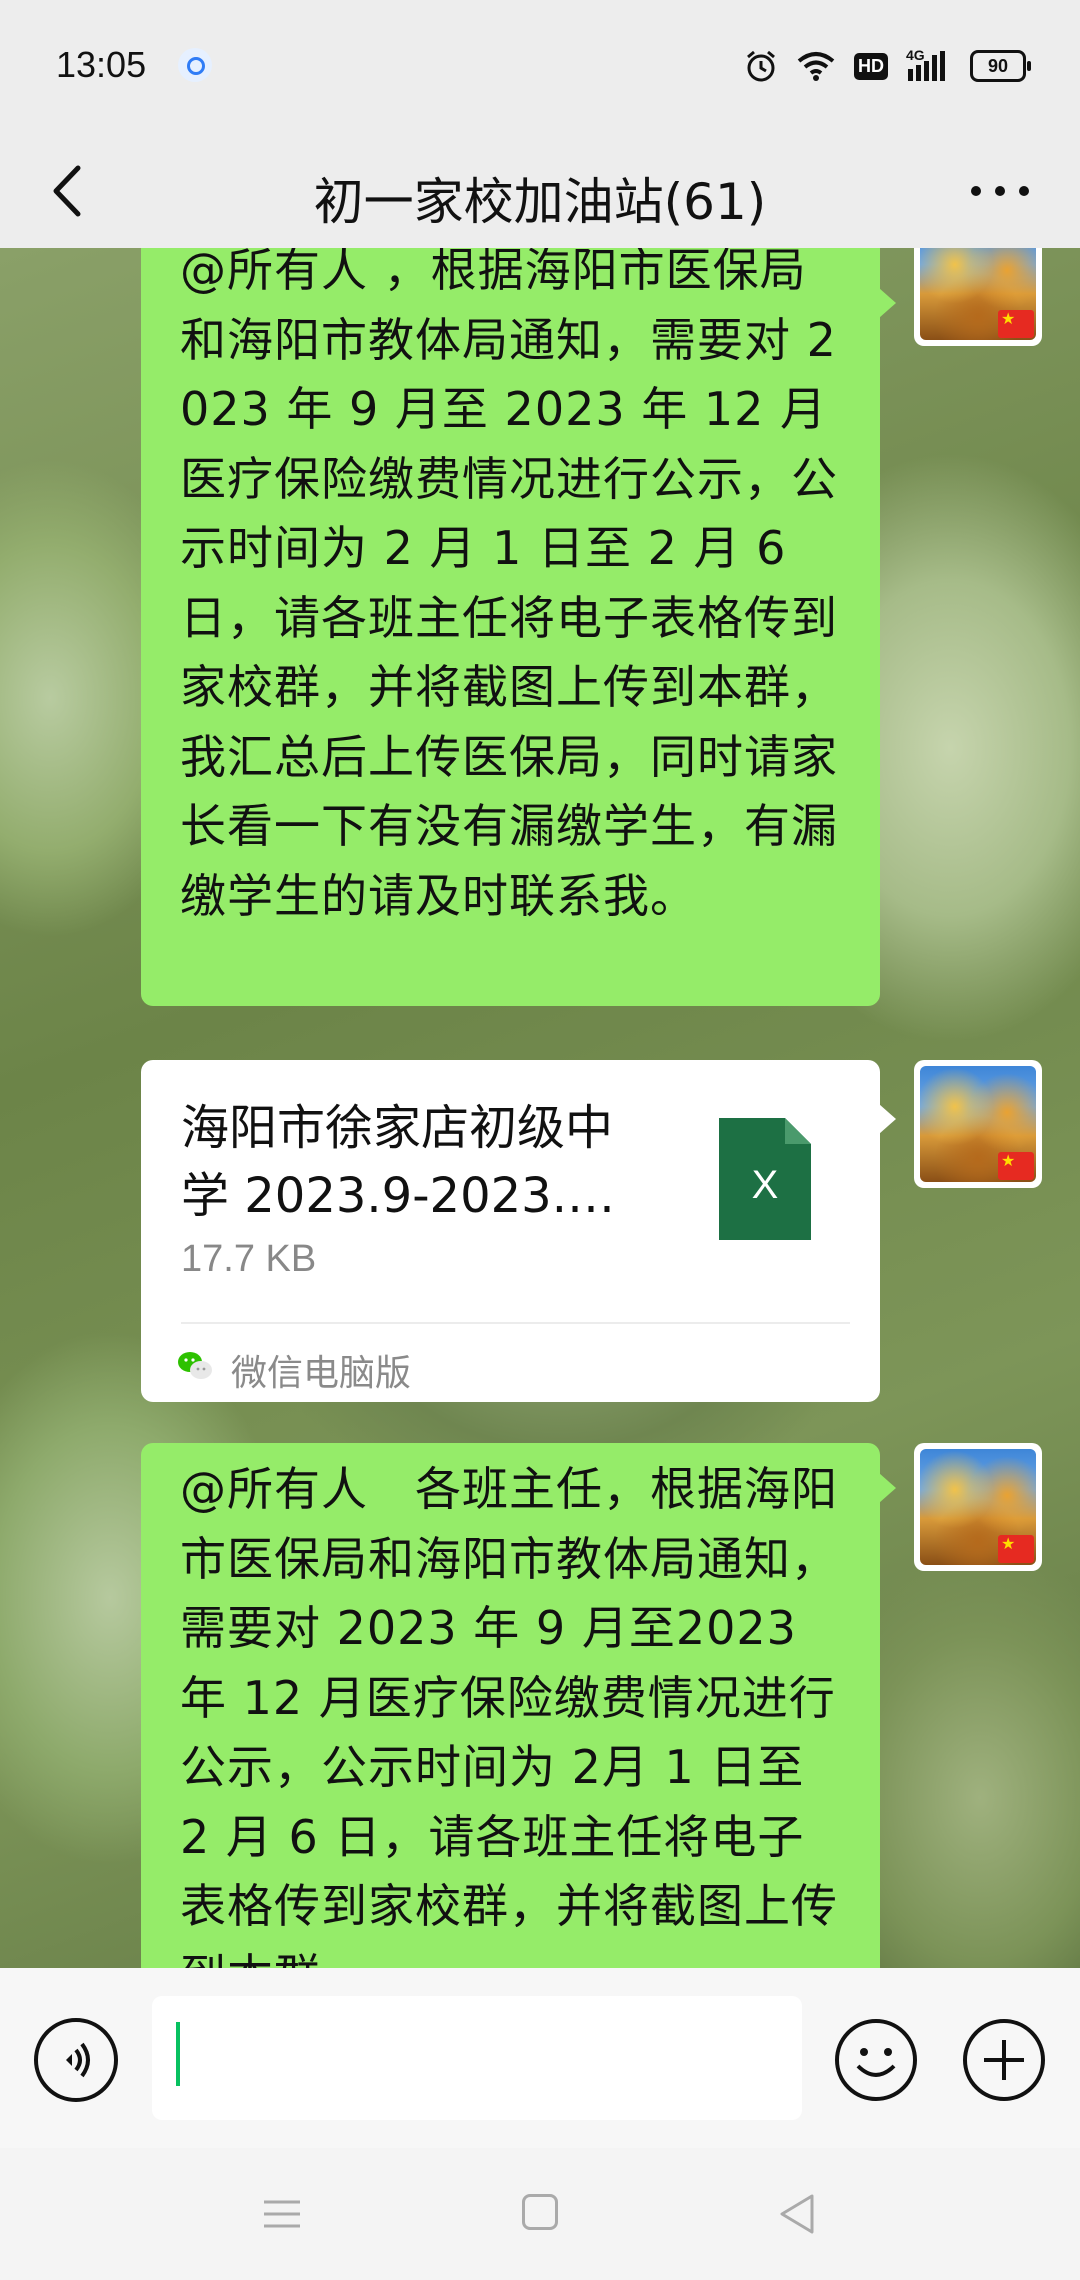 This screenshot has width=1080, height=2280. Describe the element at coordinates (1000, 191) in the screenshot. I see `more-options-button` at that location.